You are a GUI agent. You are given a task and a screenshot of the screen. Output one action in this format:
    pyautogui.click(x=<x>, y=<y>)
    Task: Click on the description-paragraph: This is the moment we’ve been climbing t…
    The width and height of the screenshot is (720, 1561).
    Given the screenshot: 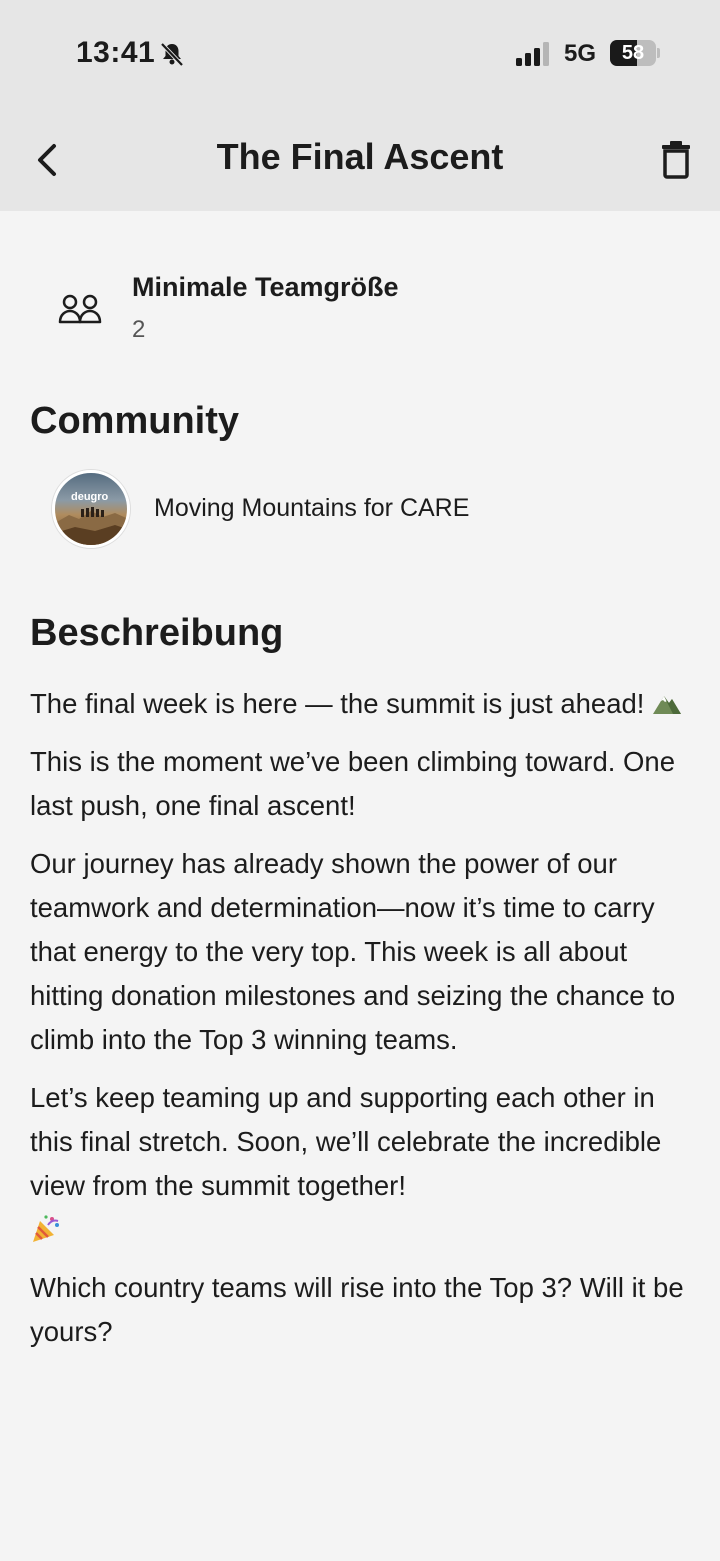 What is the action you would take?
    pyautogui.click(x=353, y=783)
    